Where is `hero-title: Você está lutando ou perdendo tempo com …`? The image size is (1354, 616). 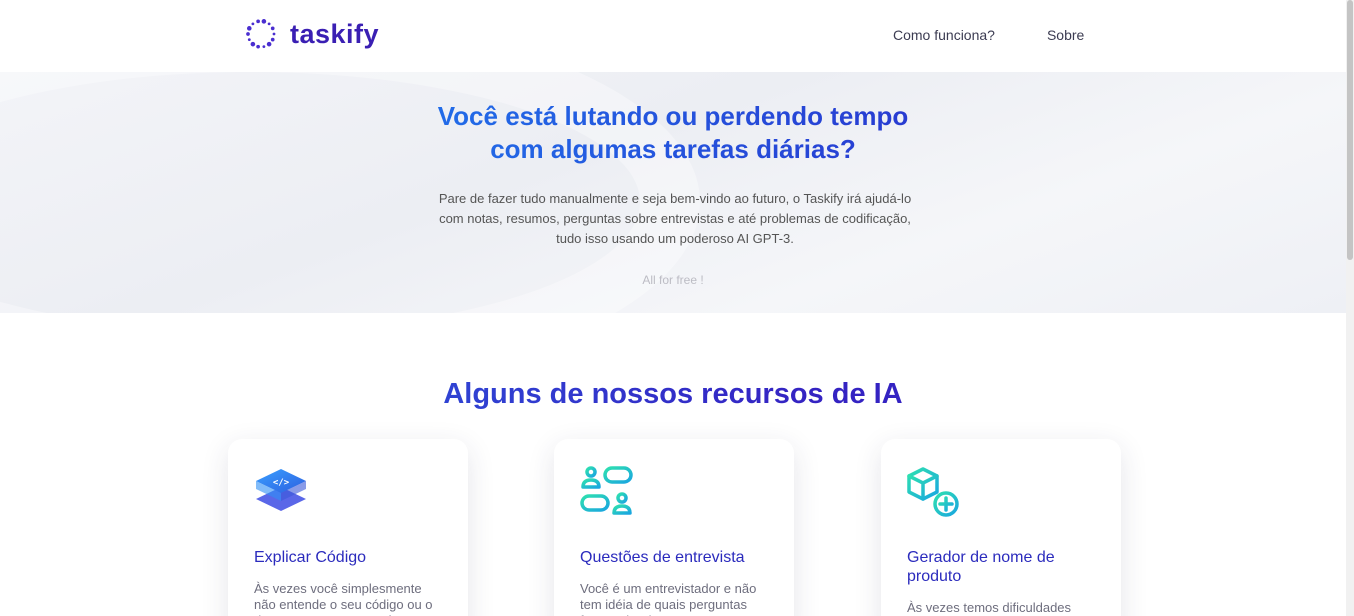 hero-title: Você está lutando ou perdendo tempo com … is located at coordinates (673, 133).